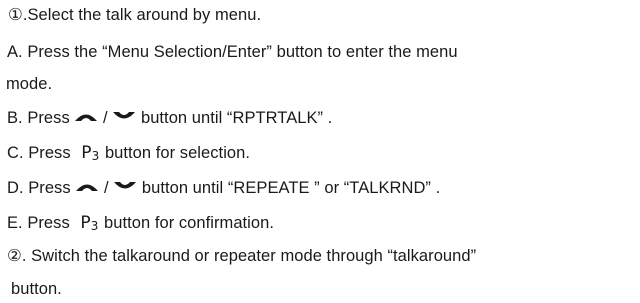 This screenshot has width=640, height=303. I want to click on step-a-continuation: mode., so click(29, 84).